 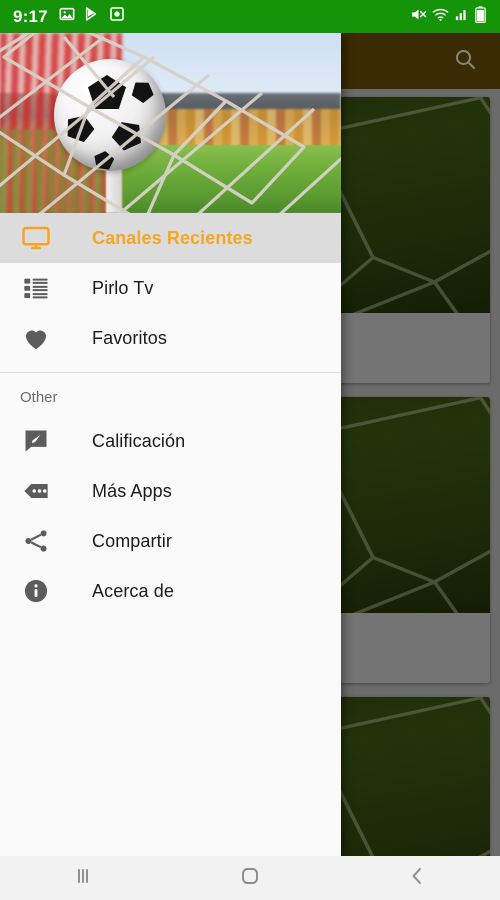 I want to click on sidebar-item-mas-apps: Más Apps, so click(x=170, y=491).